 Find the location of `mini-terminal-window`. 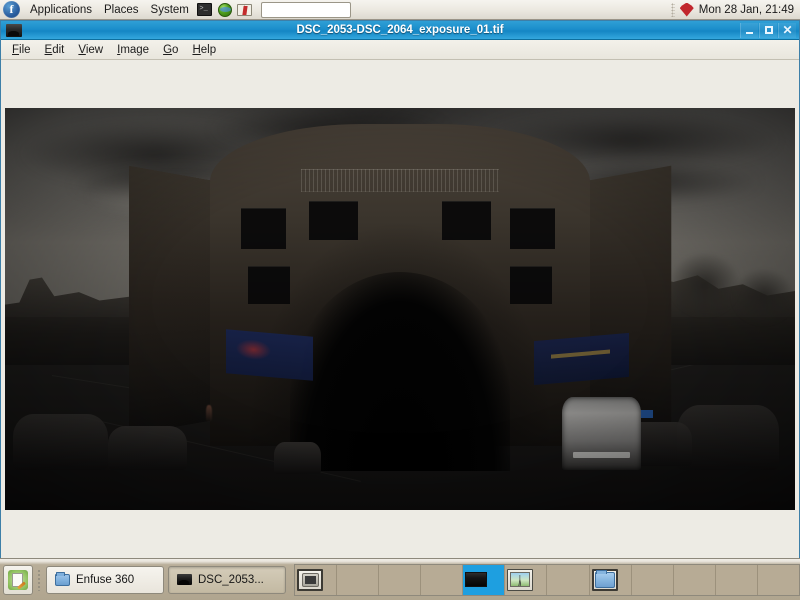

mini-terminal-window is located at coordinates (310, 579).